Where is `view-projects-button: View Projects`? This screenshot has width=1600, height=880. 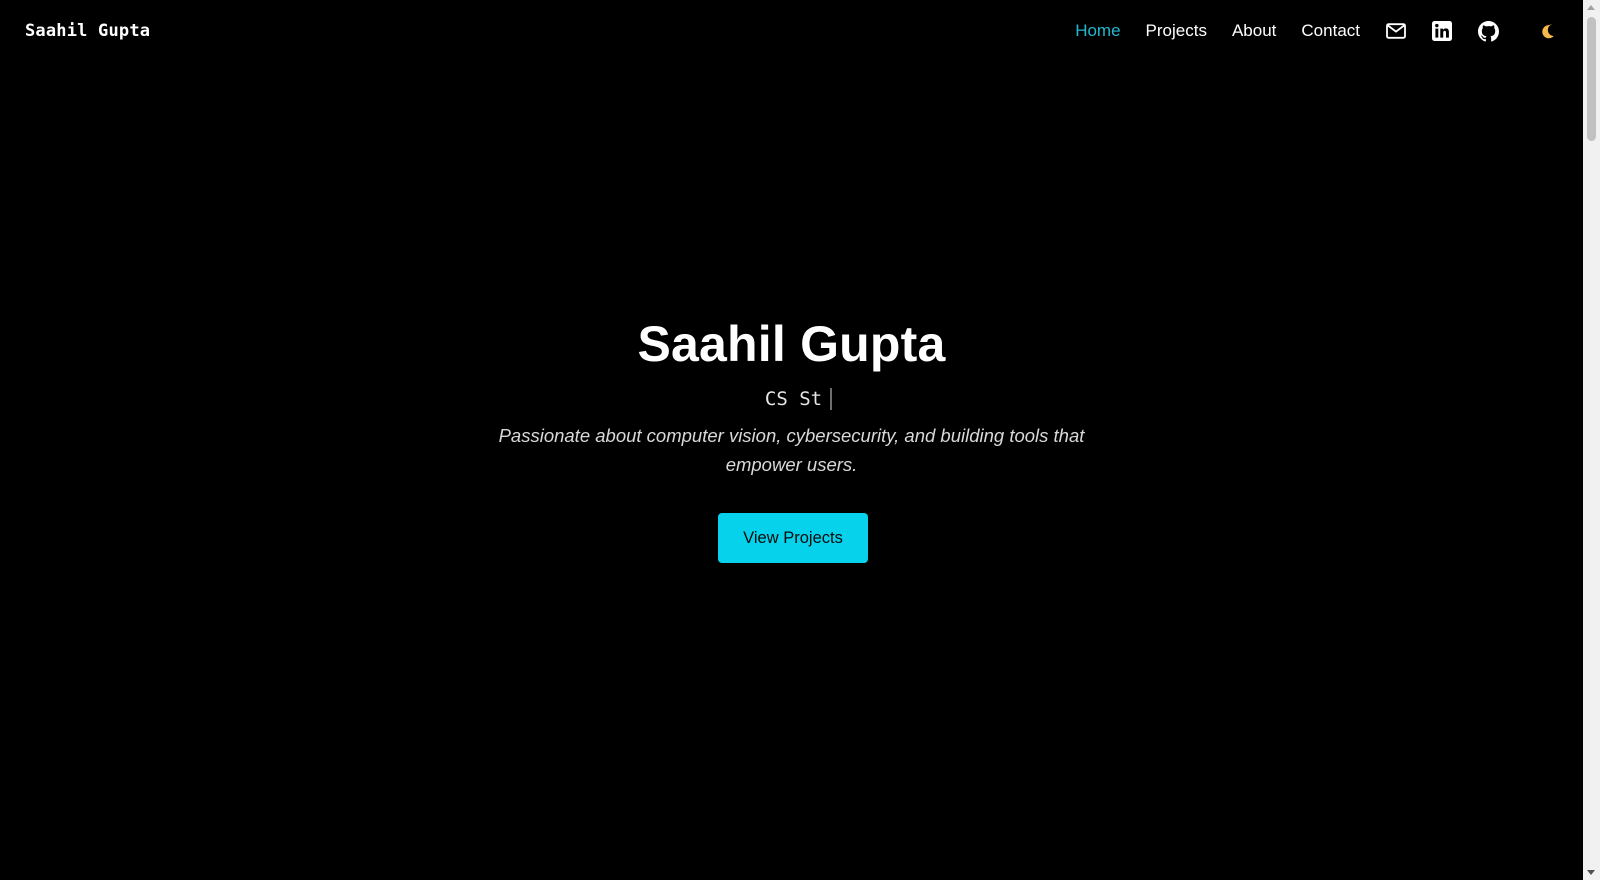
view-projects-button: View Projects is located at coordinates (793, 538).